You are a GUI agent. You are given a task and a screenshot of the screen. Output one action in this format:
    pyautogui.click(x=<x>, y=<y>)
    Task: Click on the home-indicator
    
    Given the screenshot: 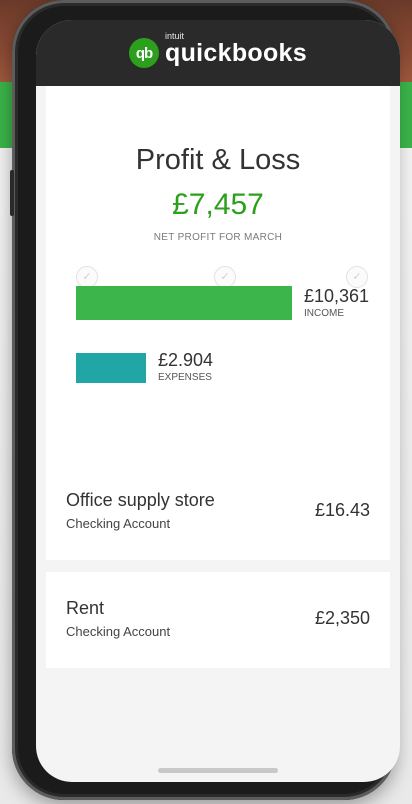 What is the action you would take?
    pyautogui.click(x=218, y=770)
    